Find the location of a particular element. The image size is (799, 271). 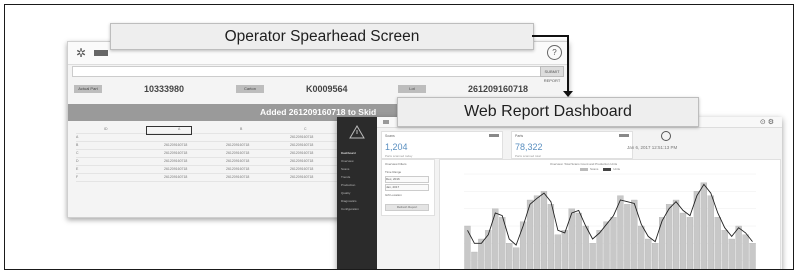

warning-triangle-icon is located at coordinates (357, 132).